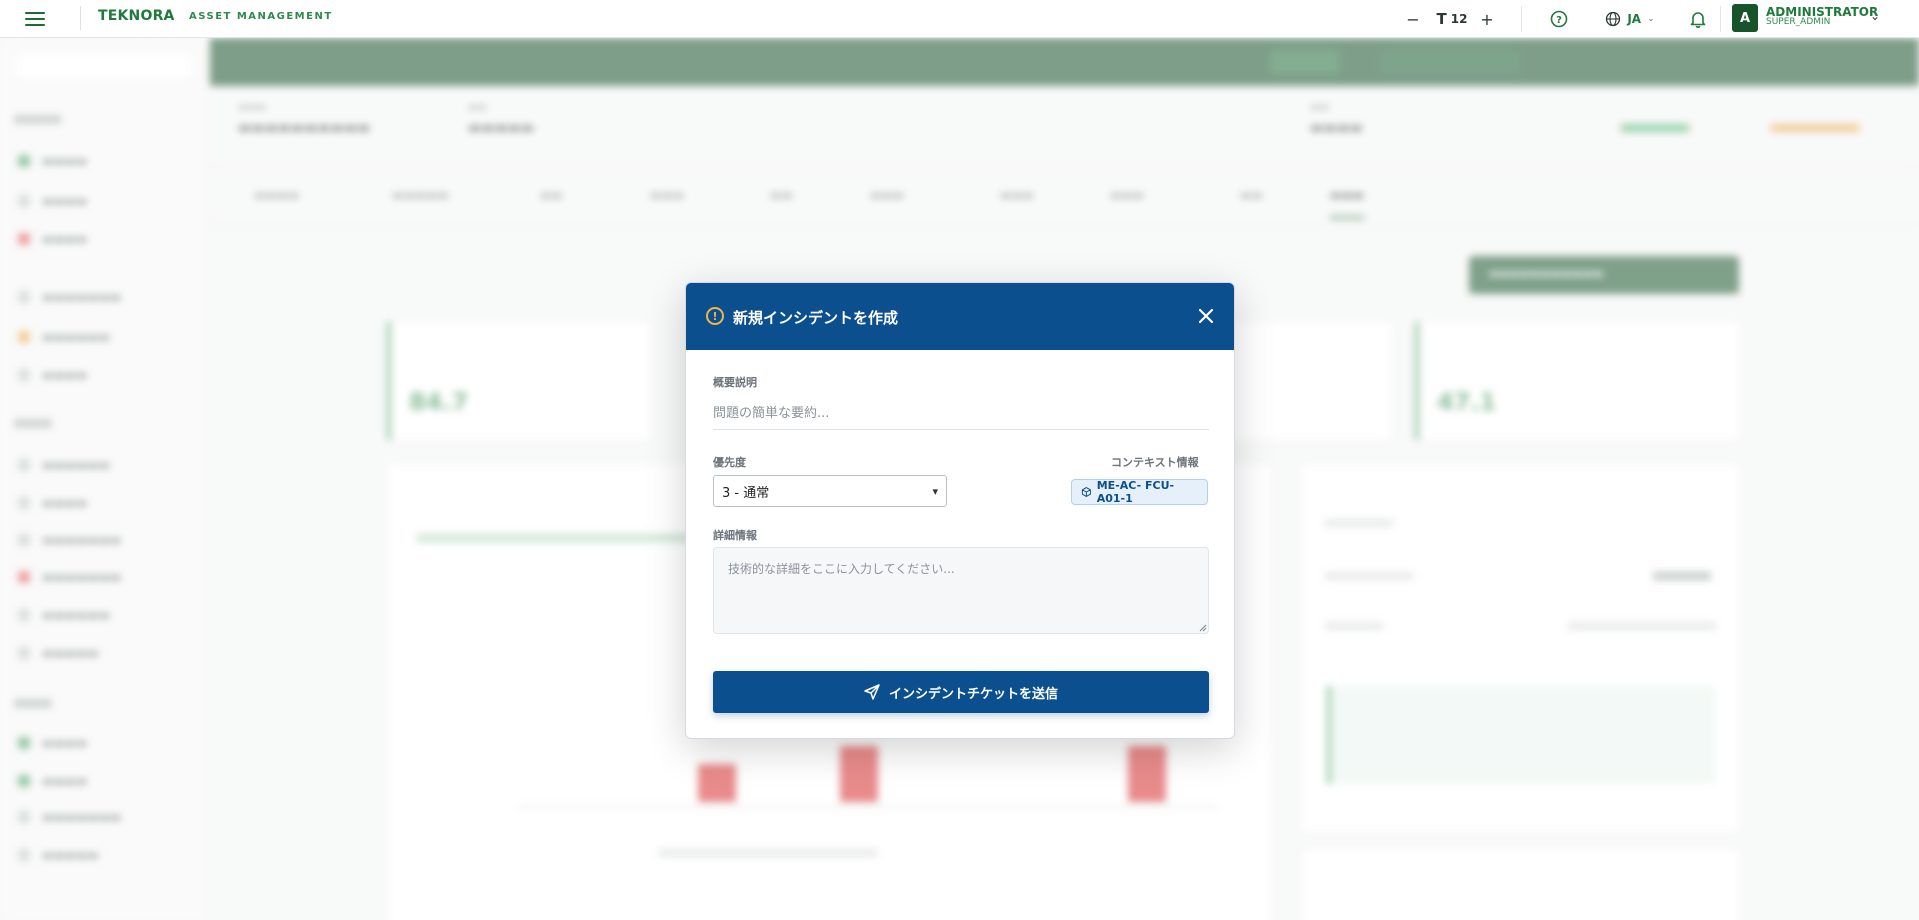 Image resolution: width=1919 pixels, height=920 pixels. I want to click on details-label: 詳細情報, so click(735, 535).